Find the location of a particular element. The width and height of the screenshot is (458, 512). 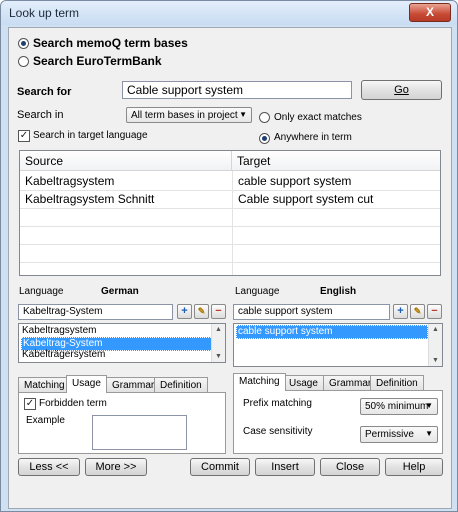

insert-button-label: Insert is located at coordinates (285, 467).